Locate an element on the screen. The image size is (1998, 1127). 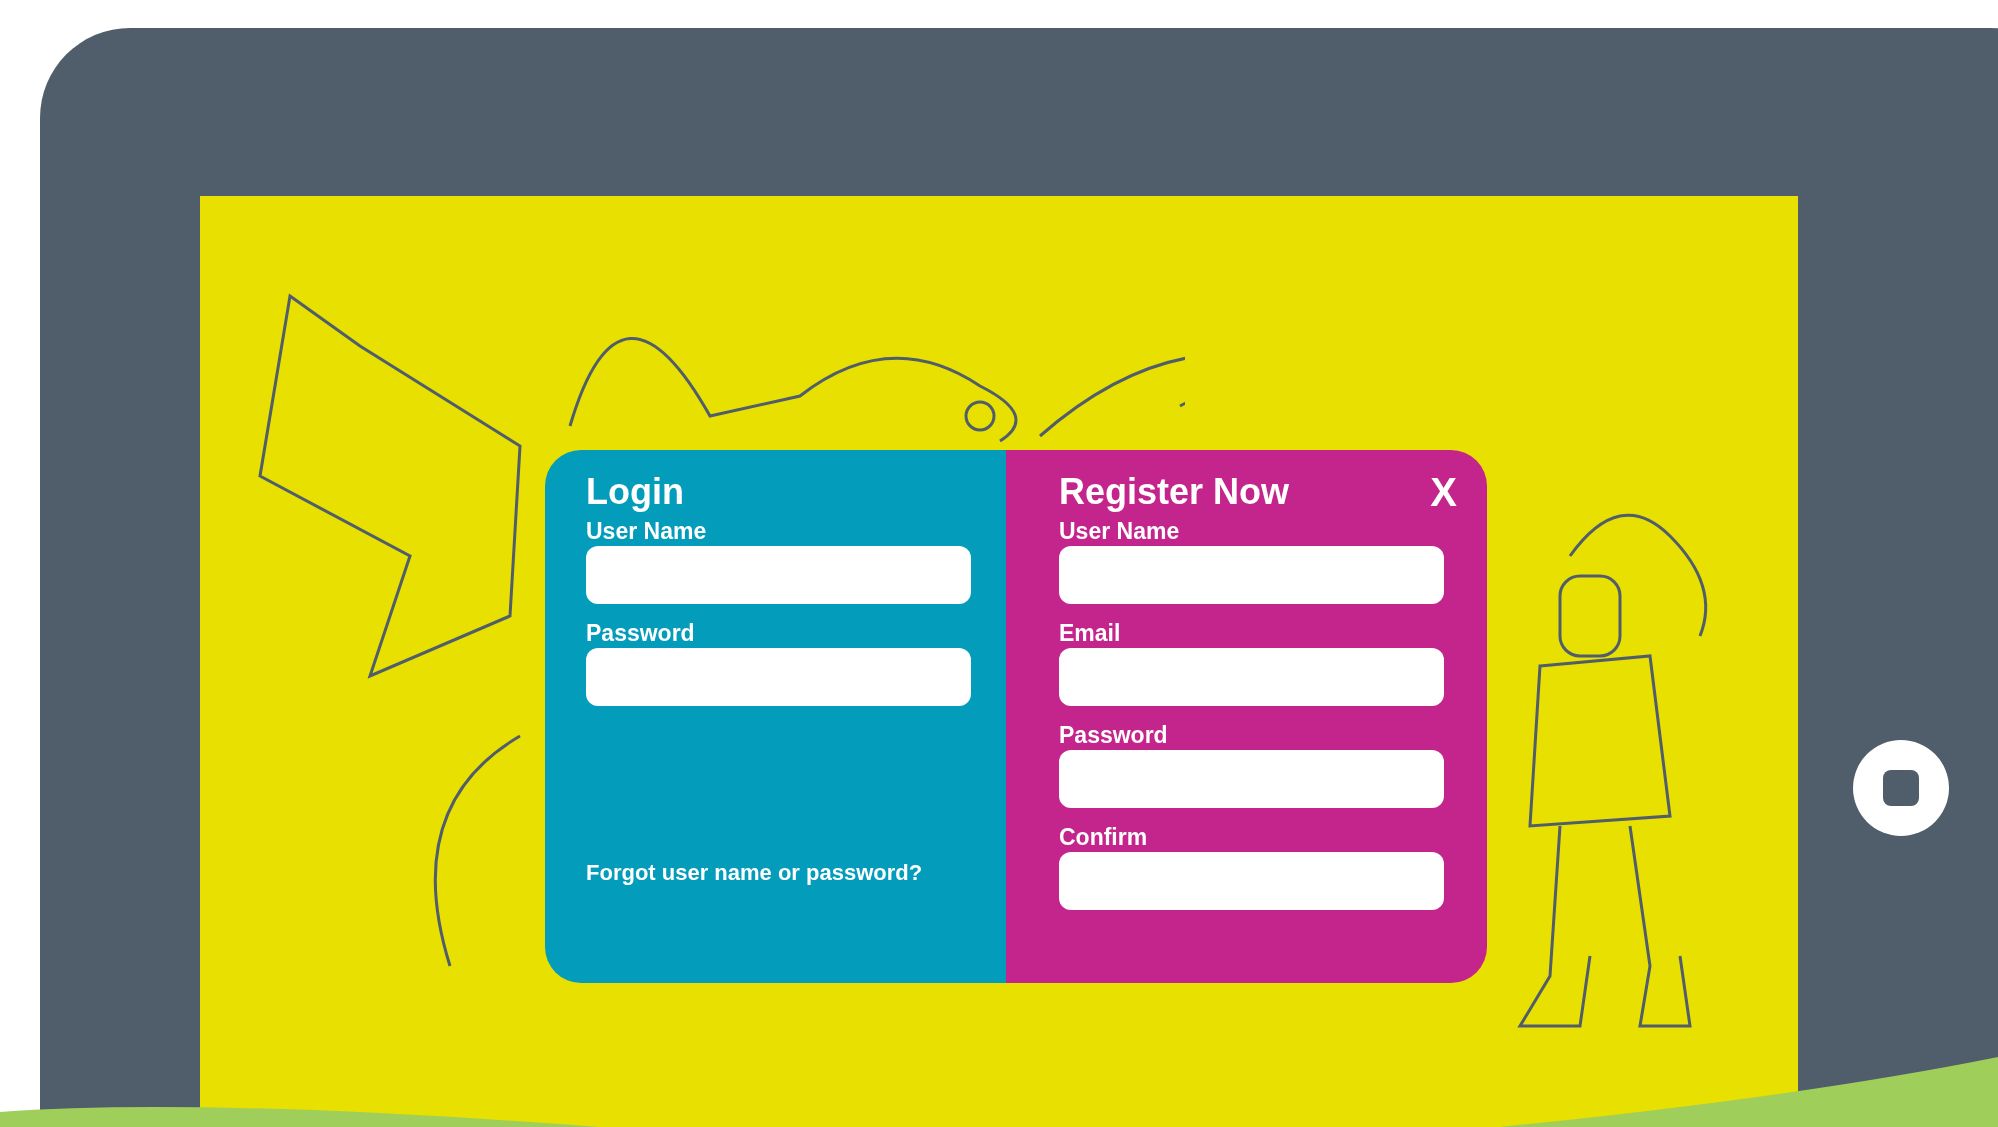
forgot-password-link: Forgot user name or password? is located at coordinates (796, 872).